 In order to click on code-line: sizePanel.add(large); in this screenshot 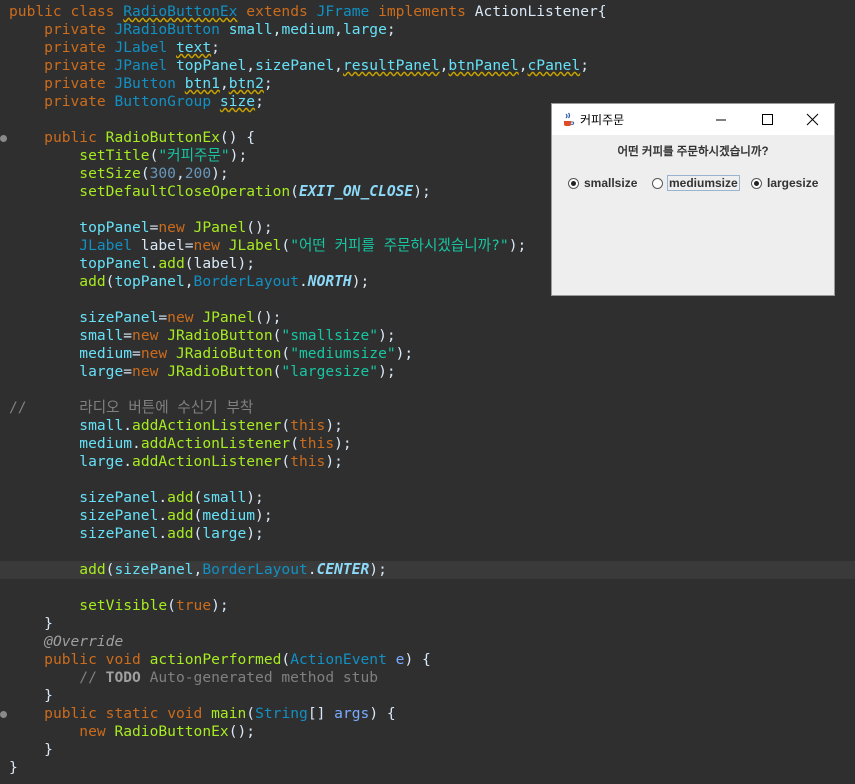, I will do `click(427, 534)`.